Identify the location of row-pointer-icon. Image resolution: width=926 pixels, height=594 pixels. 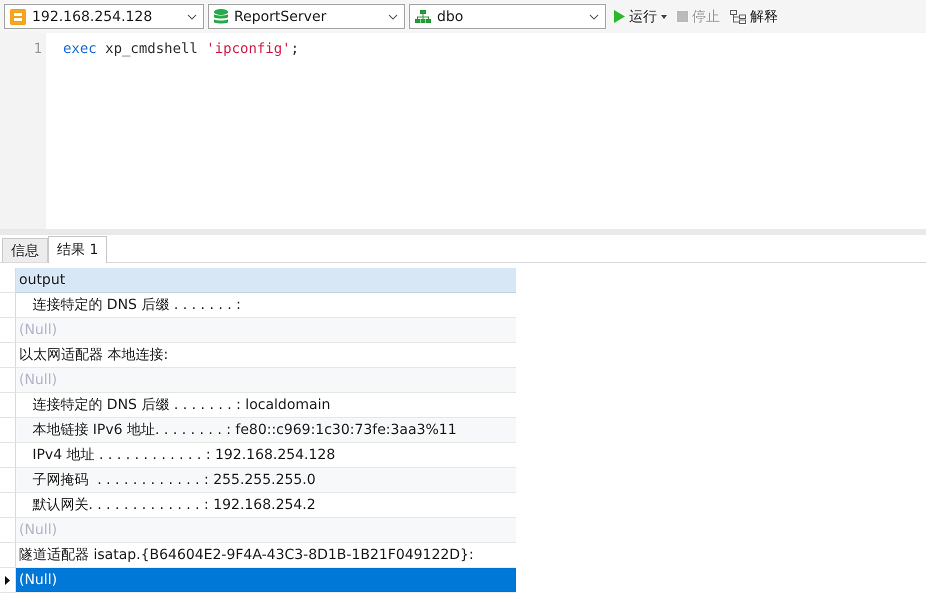
(7, 580).